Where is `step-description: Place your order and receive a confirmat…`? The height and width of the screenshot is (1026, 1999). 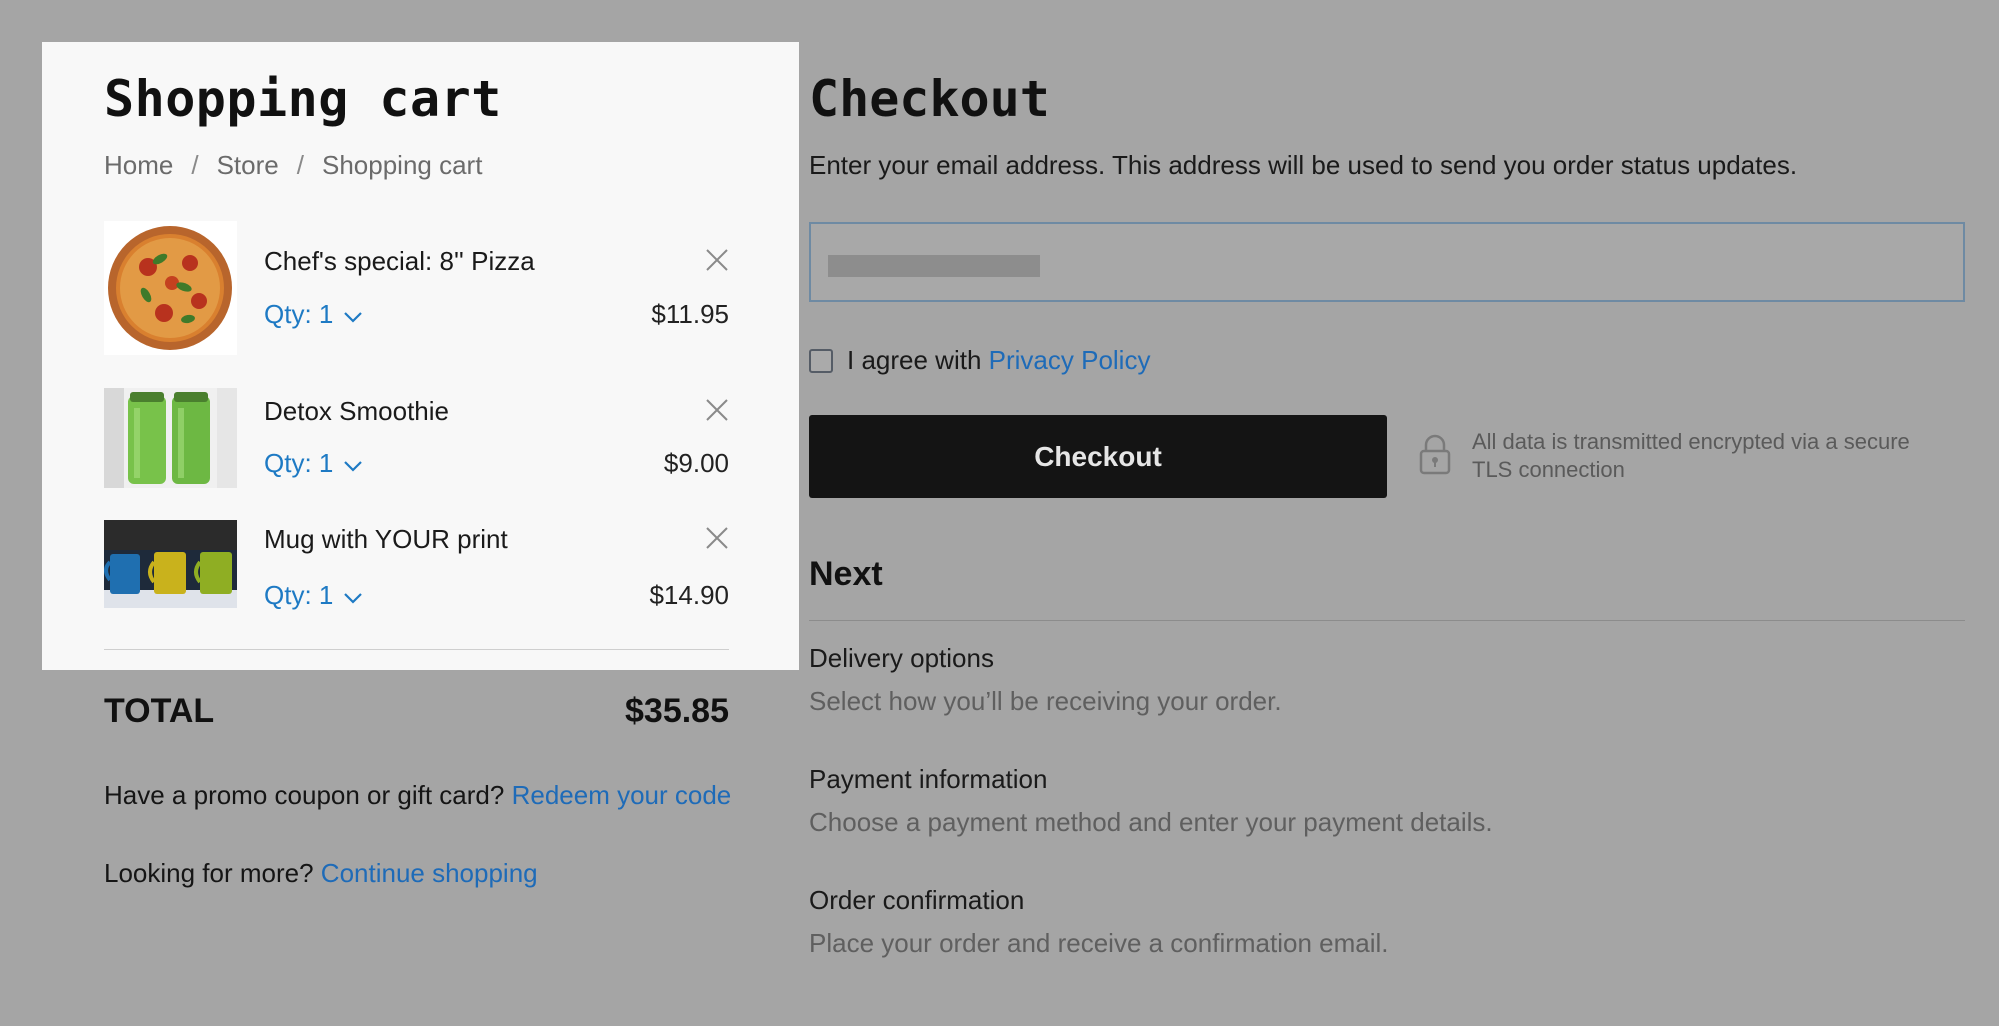
step-description: Place your order and receive a confirmat… is located at coordinates (1099, 943).